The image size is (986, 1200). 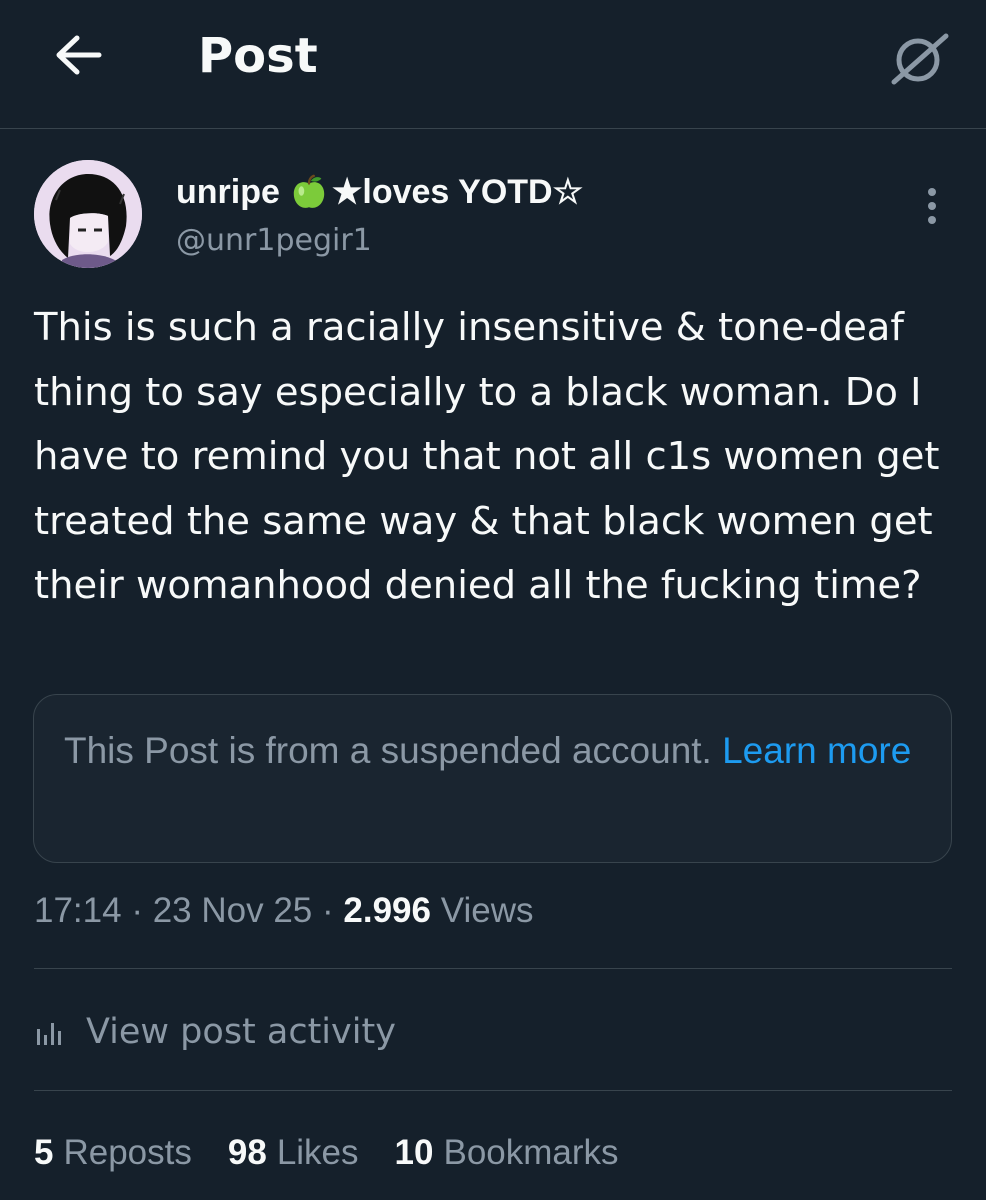 What do you see at coordinates (228, 192) in the screenshot?
I see `display-name-prefix: unripe` at bounding box center [228, 192].